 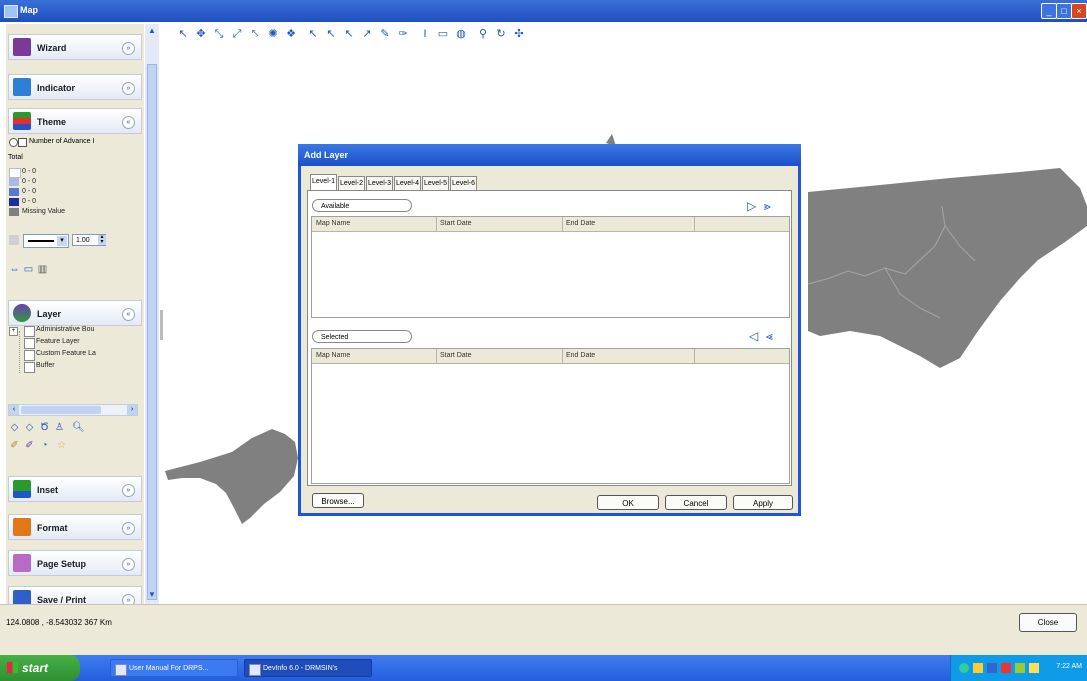 I want to click on zoom-out-icon: ⤢, so click(x=237, y=34).